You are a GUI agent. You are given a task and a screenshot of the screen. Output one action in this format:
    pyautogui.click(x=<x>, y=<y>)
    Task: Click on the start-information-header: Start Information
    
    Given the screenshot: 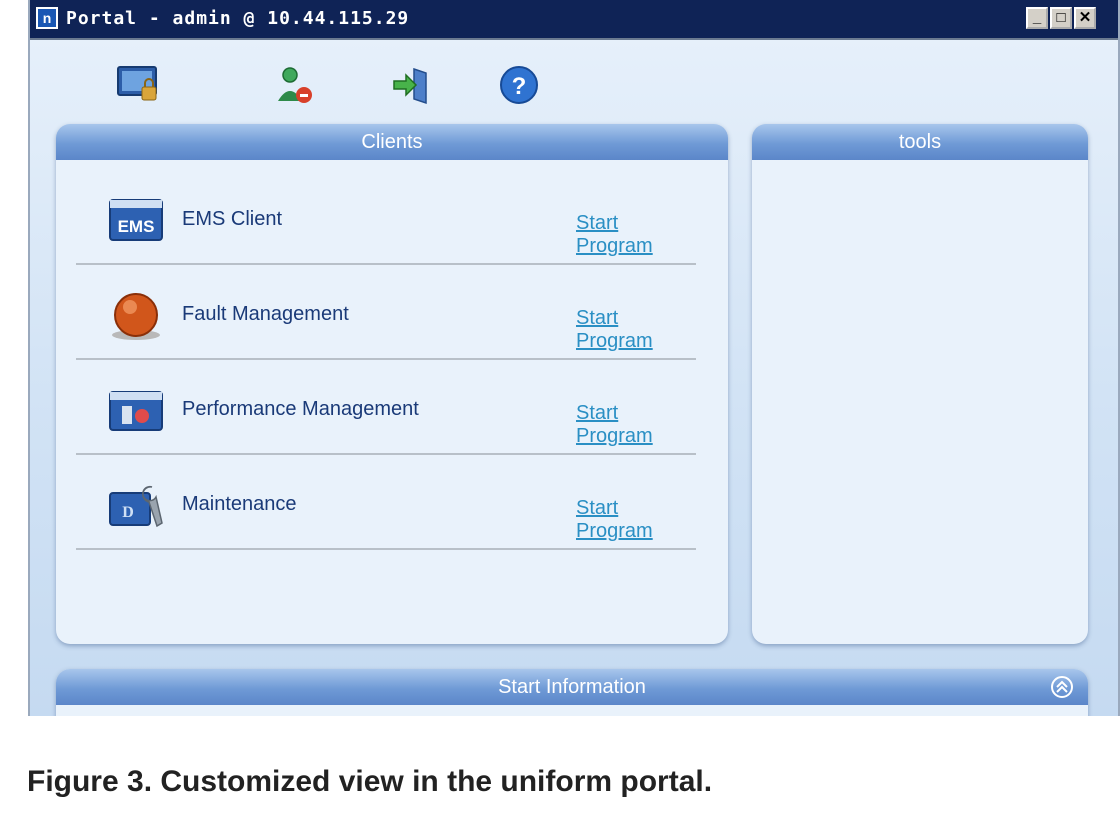 What is the action you would take?
    pyautogui.click(x=572, y=687)
    